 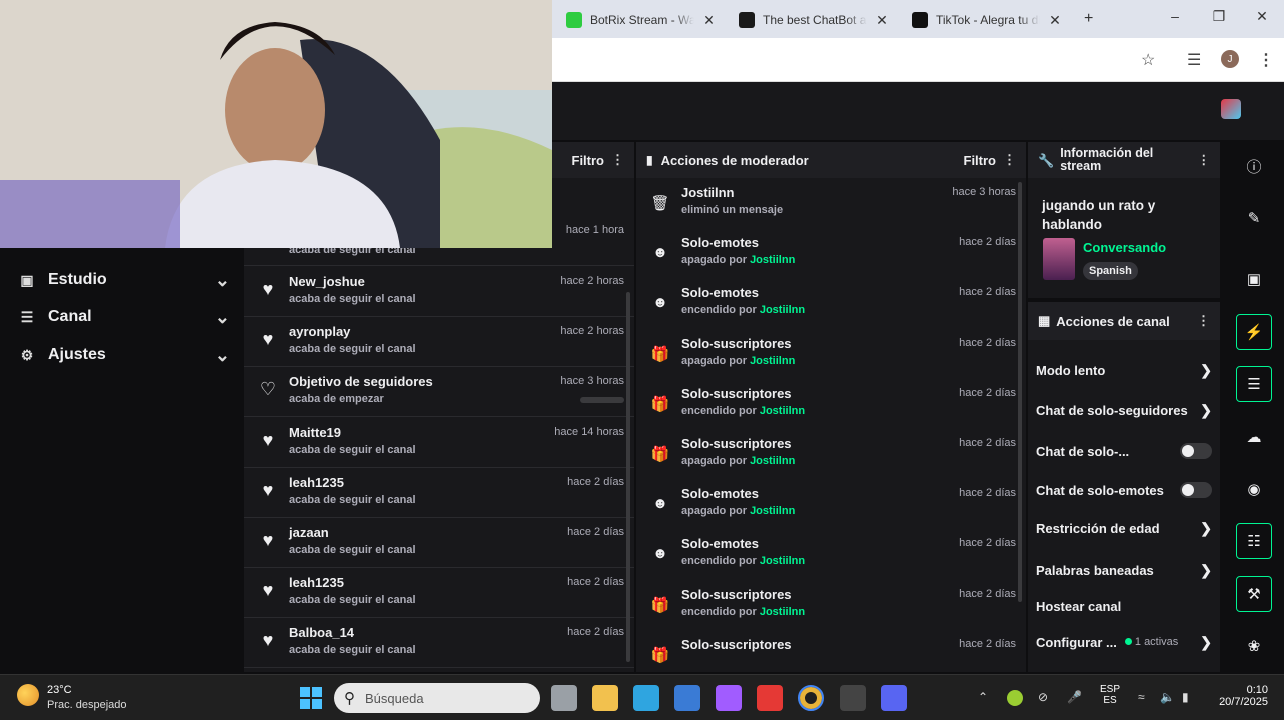 What do you see at coordinates (1124, 370) in the screenshot?
I see `channel-action-item: Modo lento ❯` at bounding box center [1124, 370].